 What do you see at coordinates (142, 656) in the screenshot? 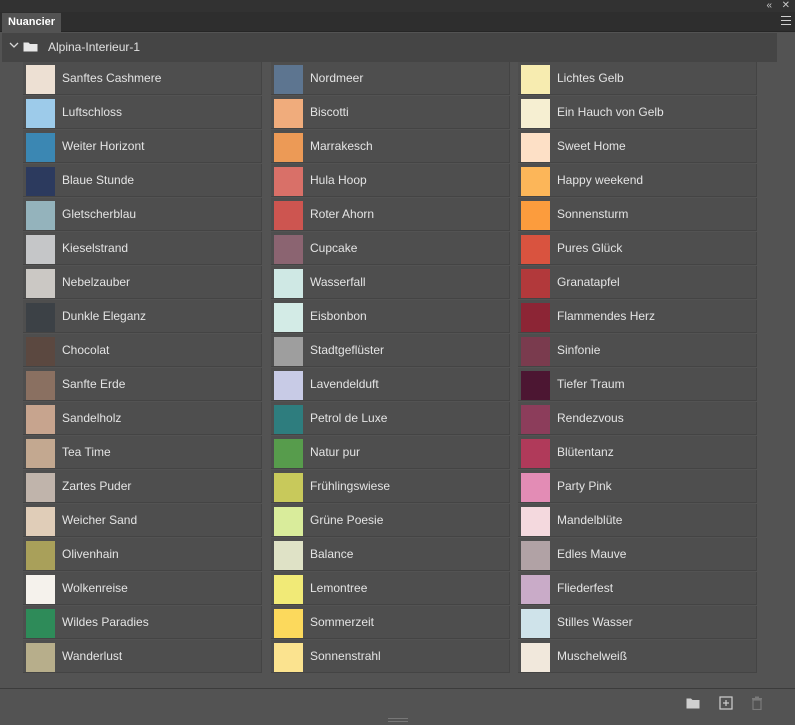
I see `swatch-item: Wanderlust` at bounding box center [142, 656].